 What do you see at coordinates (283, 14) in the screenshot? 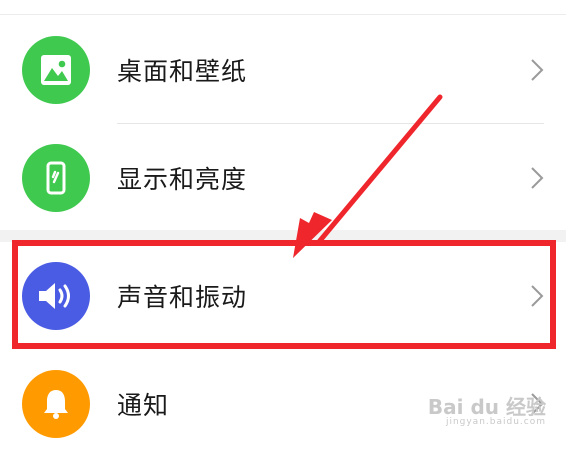
I see `top-divider` at bounding box center [283, 14].